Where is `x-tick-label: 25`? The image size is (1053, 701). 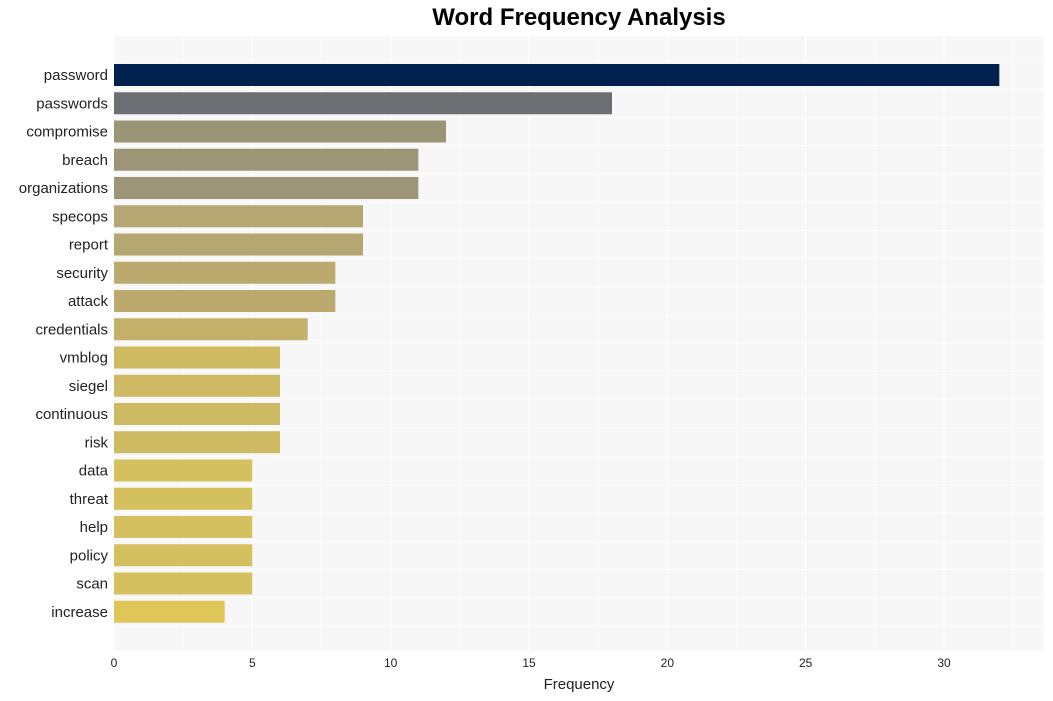 x-tick-label: 25 is located at coordinates (806, 663).